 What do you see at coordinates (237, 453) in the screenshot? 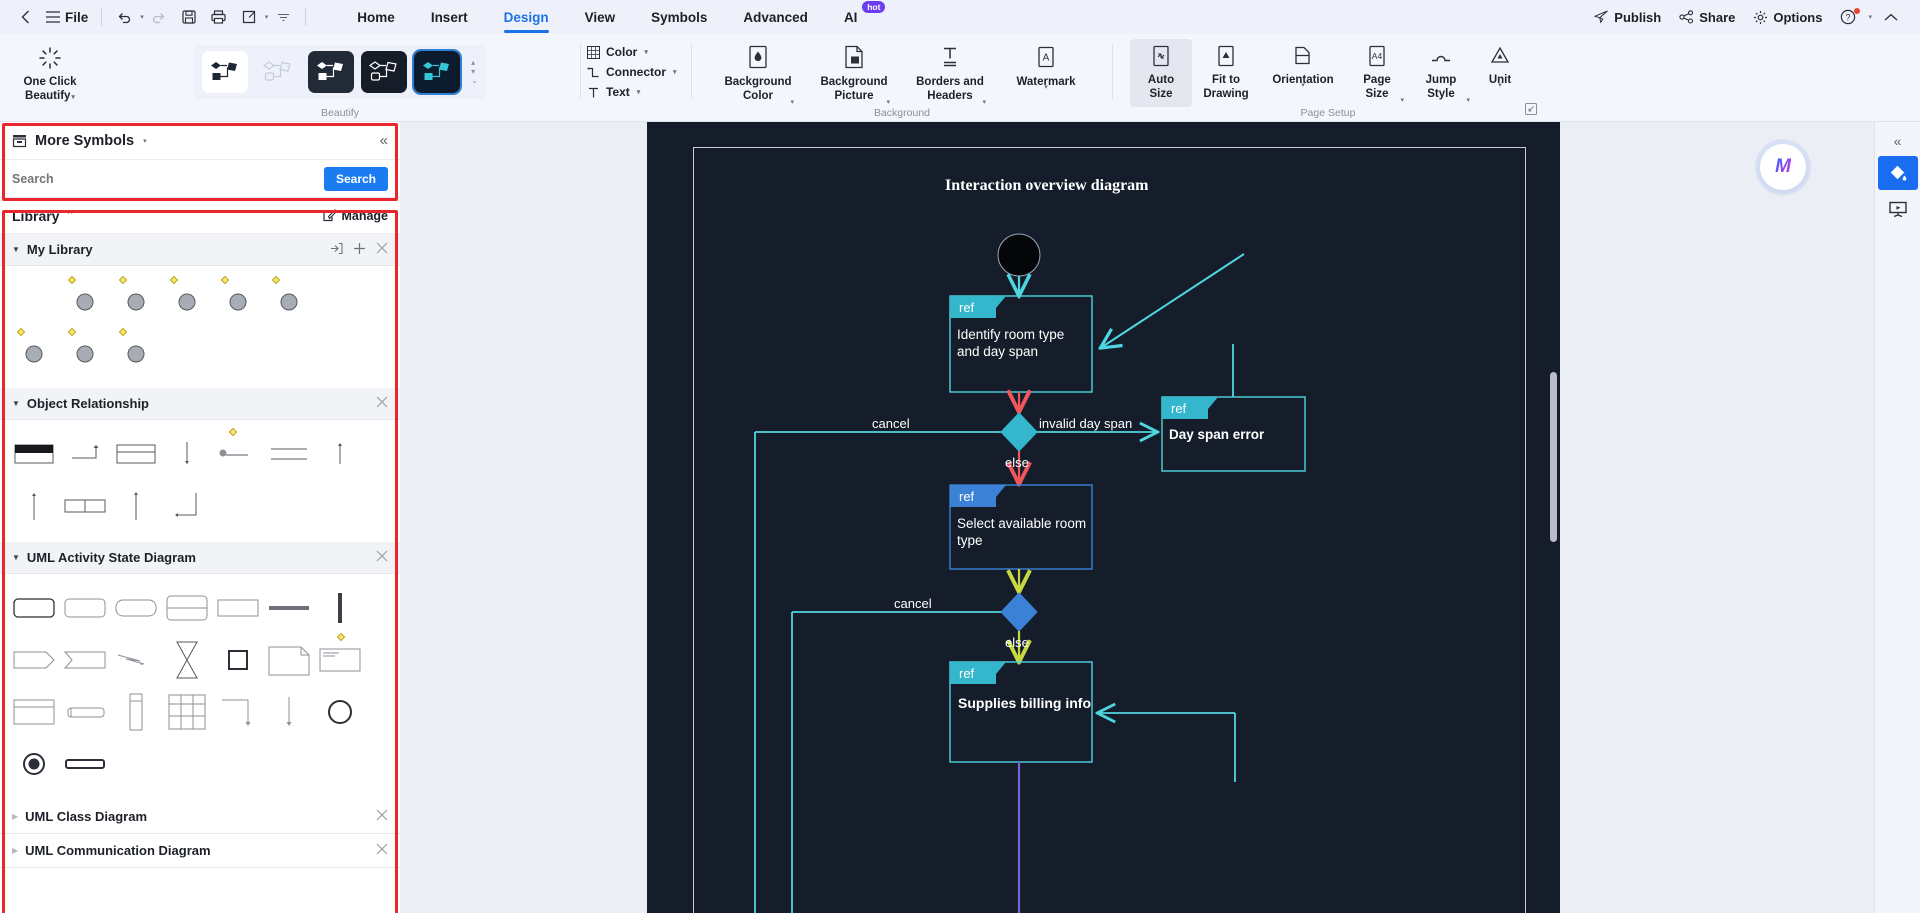
I see `library-symbol-actor-link` at bounding box center [237, 453].